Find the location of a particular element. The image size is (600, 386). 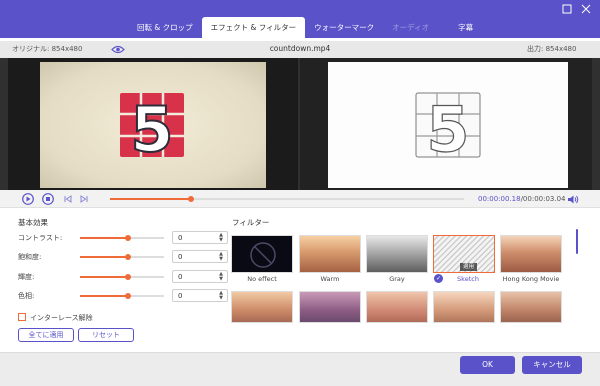

filter-no-effect-label: No effect is located at coordinates (262, 279).